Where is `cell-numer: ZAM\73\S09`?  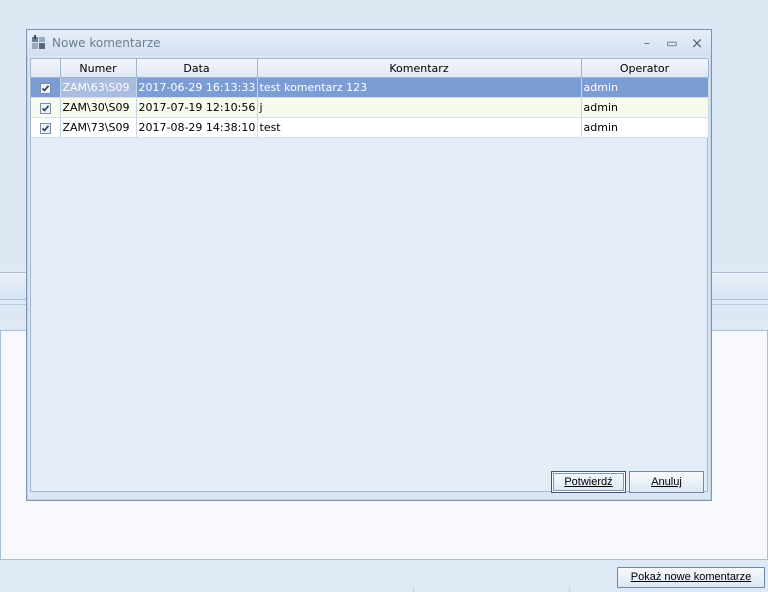
cell-numer: ZAM\73\S09 is located at coordinates (98, 127).